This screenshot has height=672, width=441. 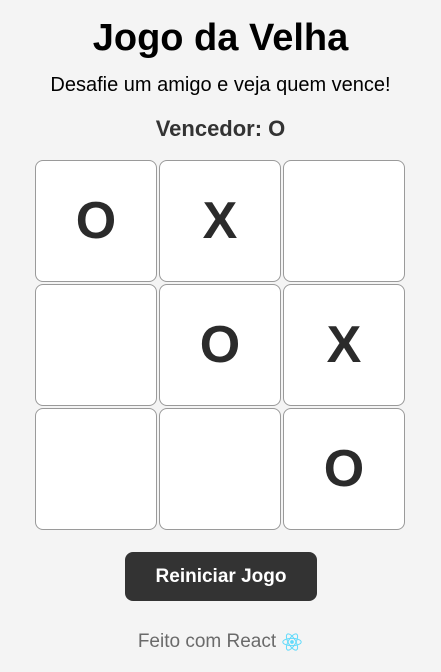 I want to click on board-cell-8: O, so click(x=344, y=469).